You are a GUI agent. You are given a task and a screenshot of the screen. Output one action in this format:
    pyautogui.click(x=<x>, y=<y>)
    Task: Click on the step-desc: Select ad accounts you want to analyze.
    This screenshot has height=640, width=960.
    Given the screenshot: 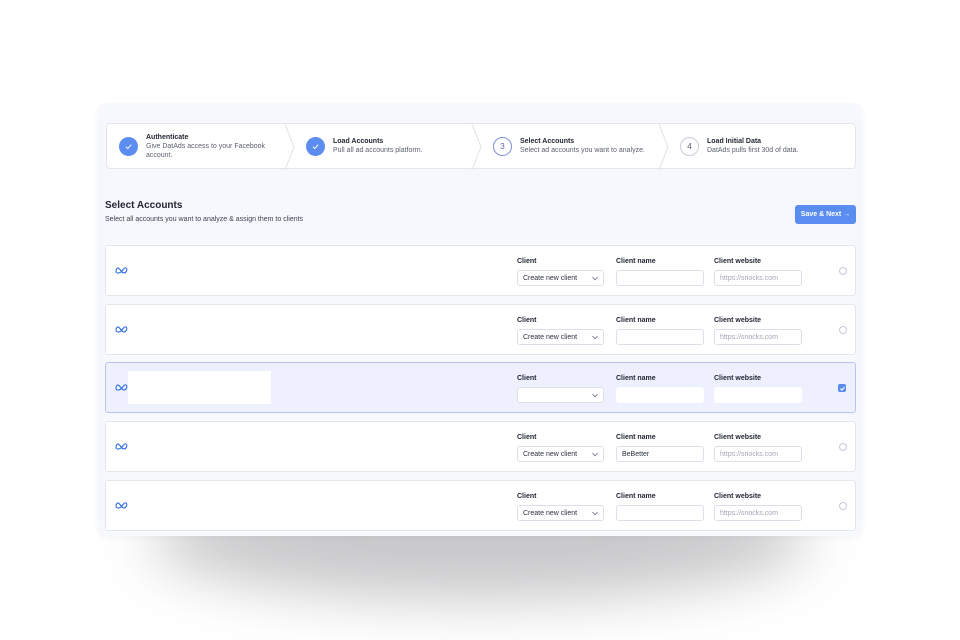 What is the action you would take?
    pyautogui.click(x=582, y=150)
    